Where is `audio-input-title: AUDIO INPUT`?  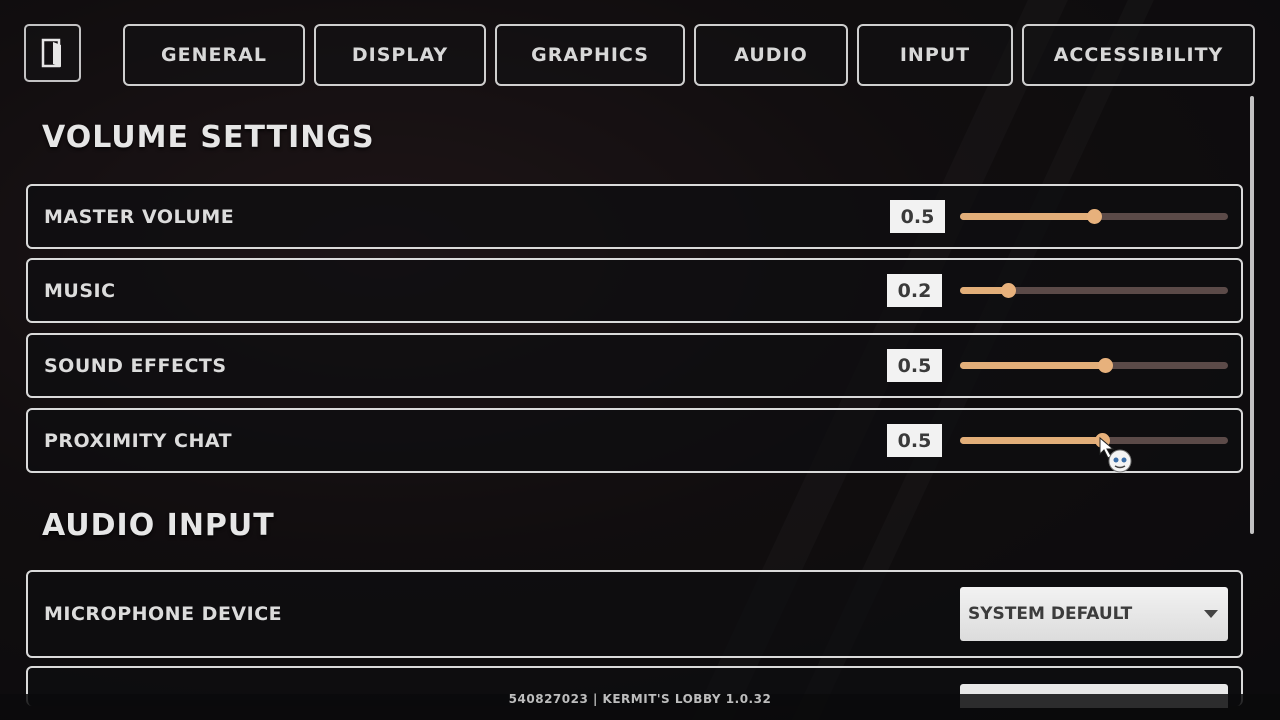 audio-input-title: AUDIO INPUT is located at coordinates (158, 525).